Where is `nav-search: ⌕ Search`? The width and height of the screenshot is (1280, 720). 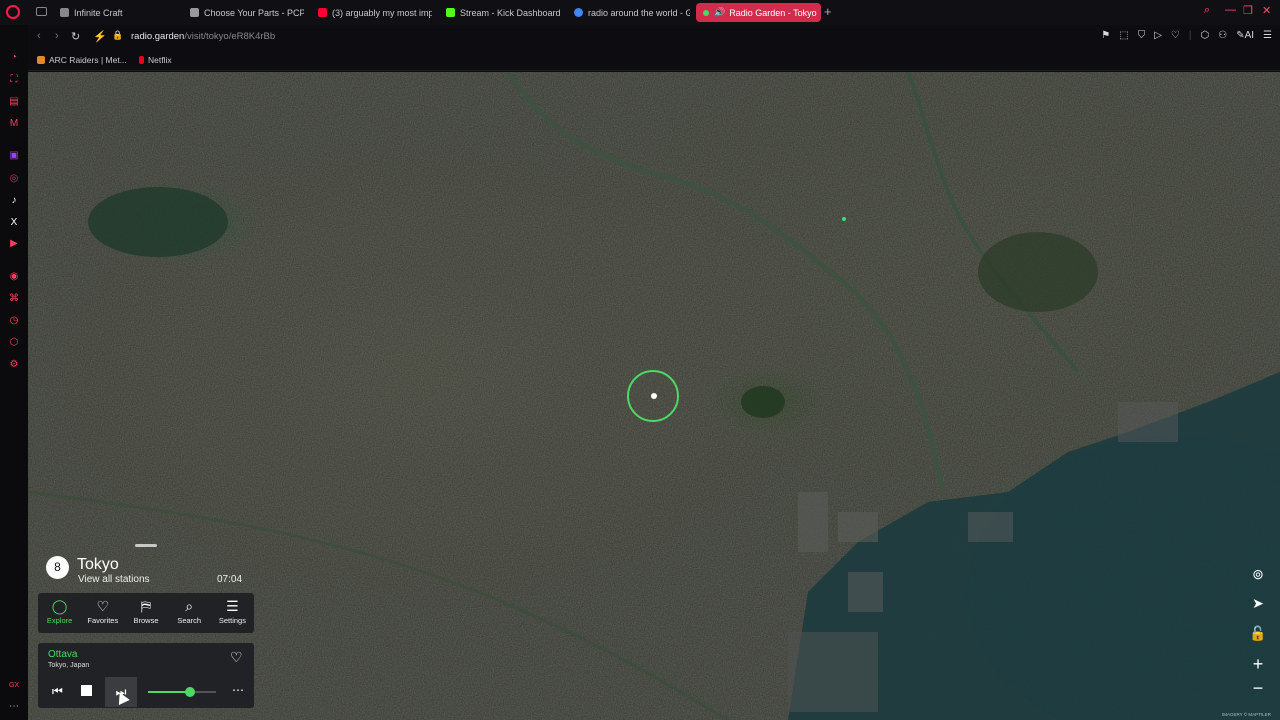
nav-search: ⌕ Search is located at coordinates (189, 613).